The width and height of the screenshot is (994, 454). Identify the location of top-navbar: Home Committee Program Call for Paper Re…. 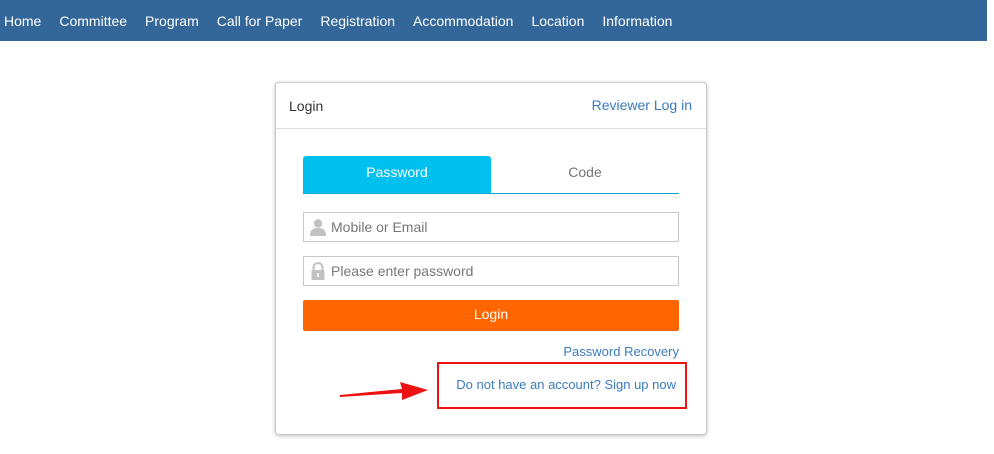
(493, 20).